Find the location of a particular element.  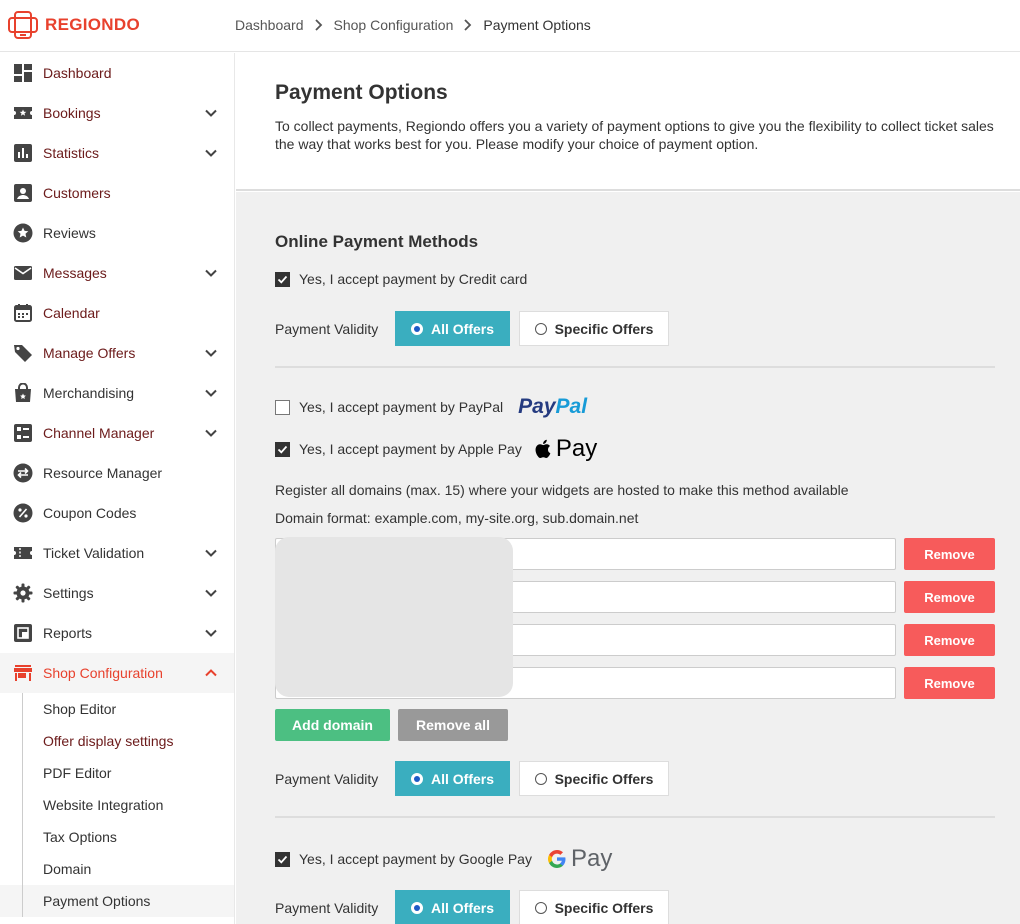

sidebar-item-customers: Customers is located at coordinates (117, 193).